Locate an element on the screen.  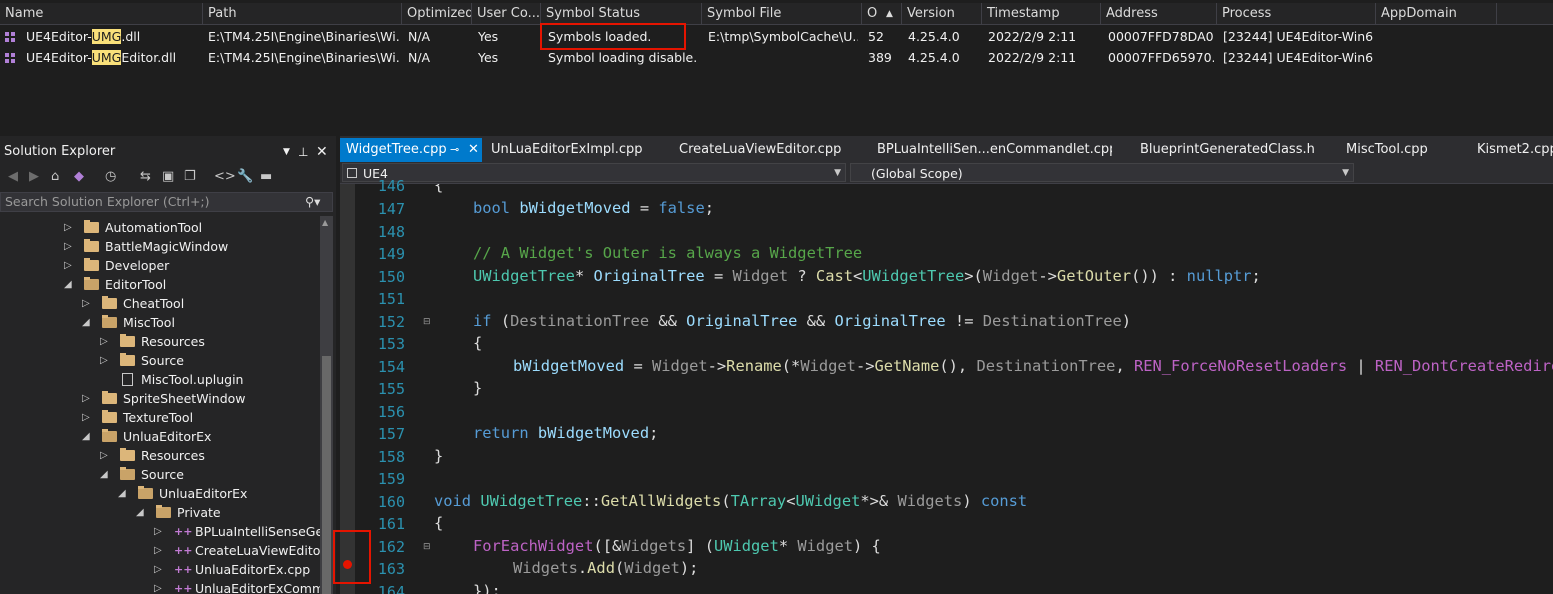
forward-icon: ▶ is located at coordinates (34, 177).